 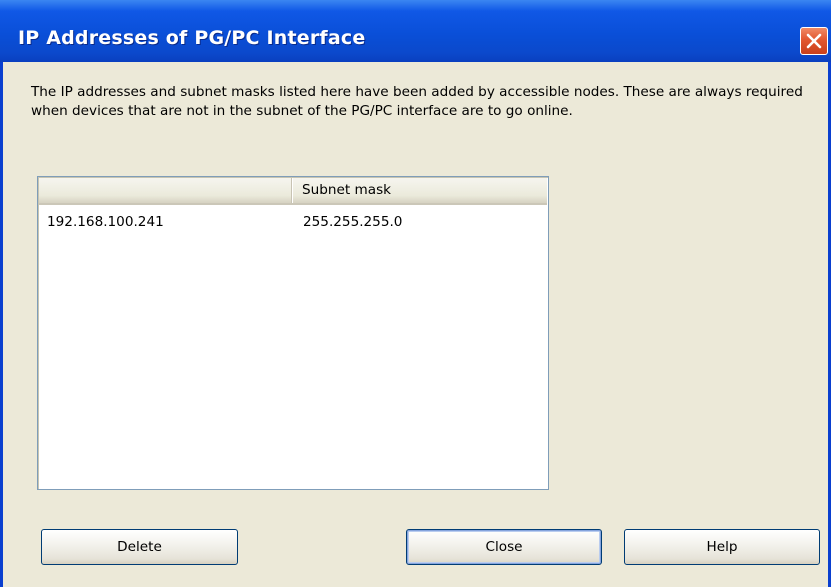 I want to click on close-icon, so click(x=814, y=41).